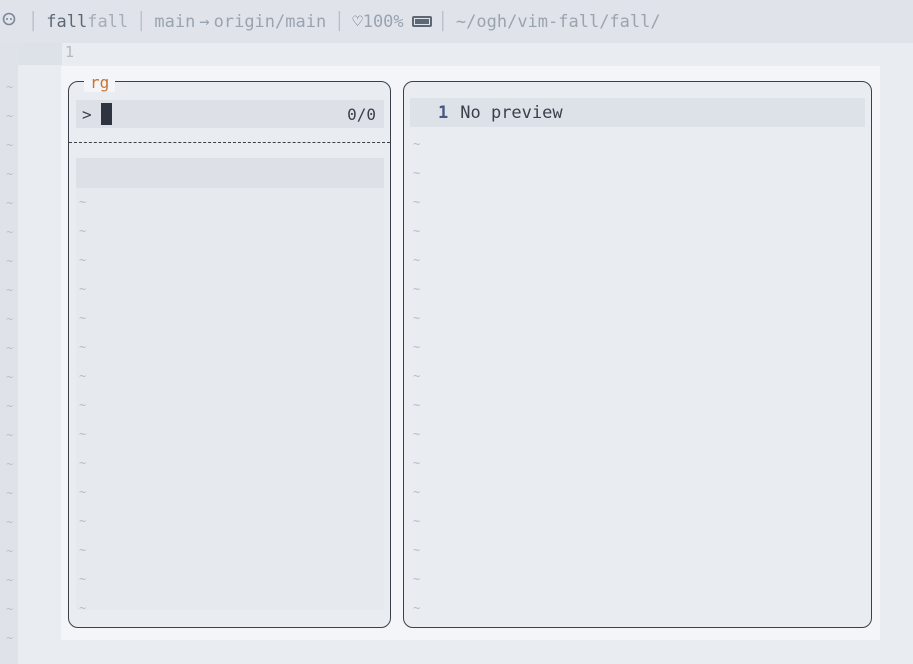  I want to click on battery-percent: 100%, so click(383, 21).